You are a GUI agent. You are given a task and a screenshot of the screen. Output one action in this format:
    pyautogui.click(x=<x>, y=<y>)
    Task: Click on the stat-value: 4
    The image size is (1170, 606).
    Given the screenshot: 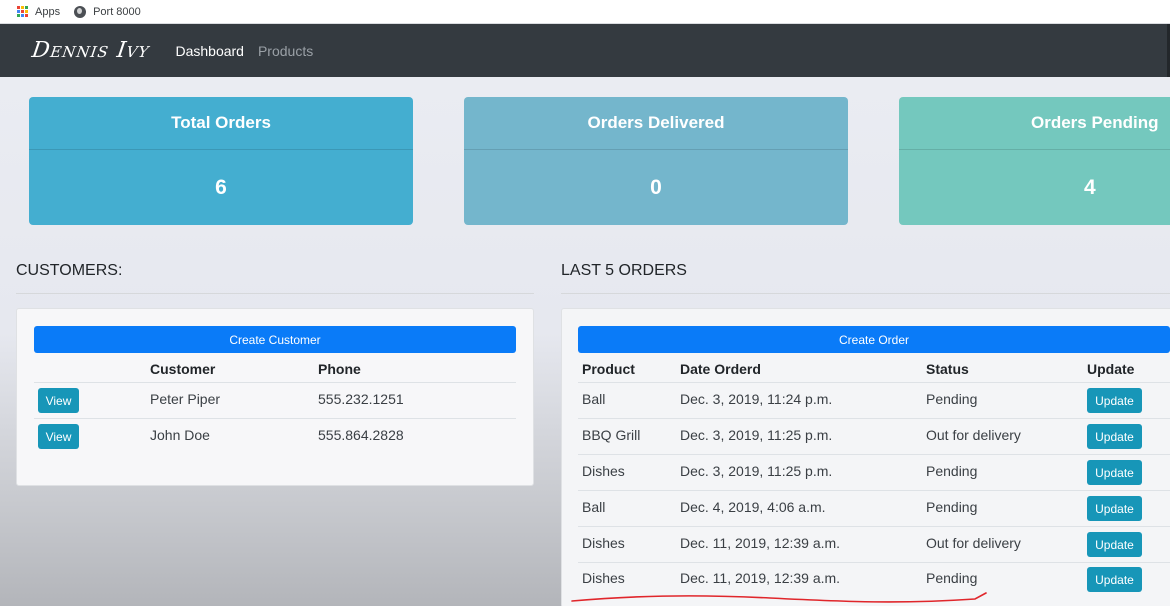 What is the action you would take?
    pyautogui.click(x=1090, y=187)
    